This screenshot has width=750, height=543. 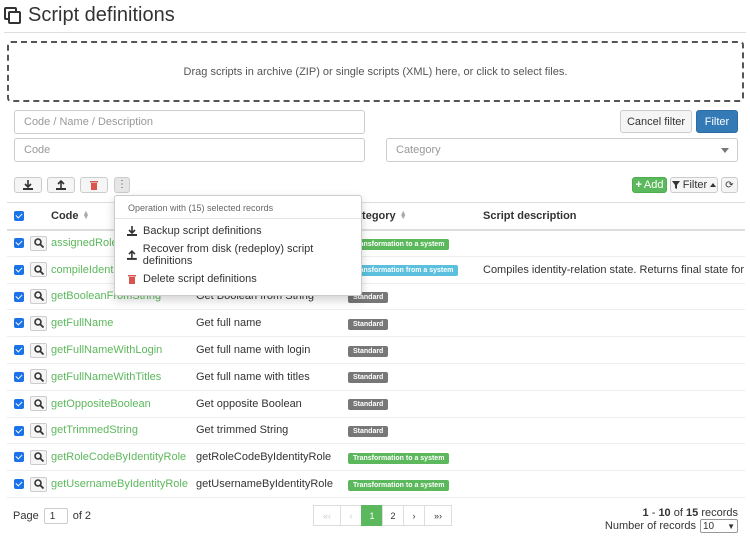 What do you see at coordinates (438, 515) in the screenshot?
I see `last-page-button: »›` at bounding box center [438, 515].